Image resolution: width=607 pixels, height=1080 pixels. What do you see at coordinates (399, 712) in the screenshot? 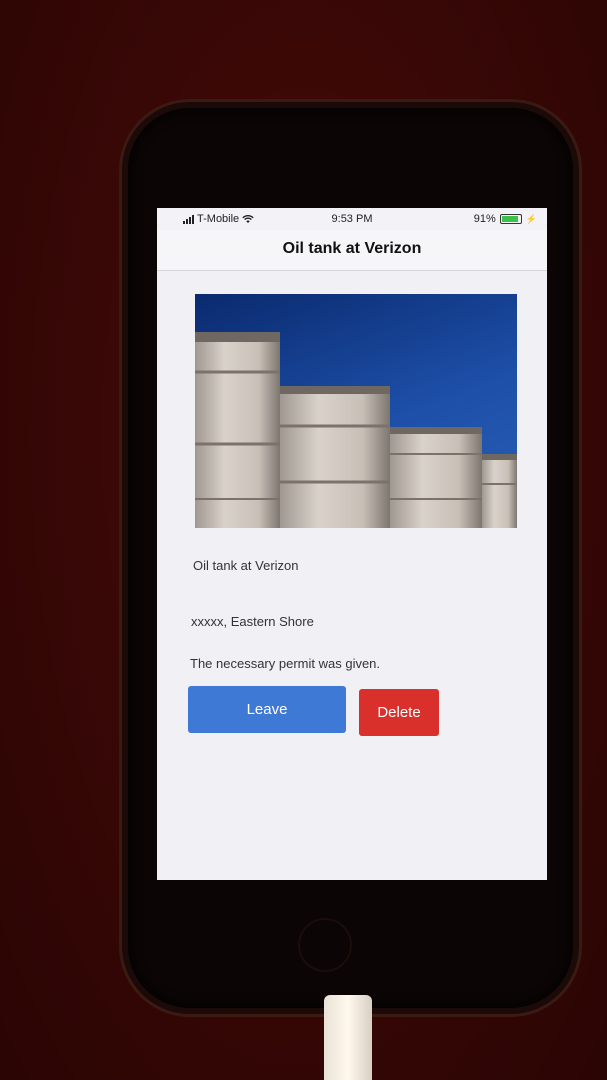
I see `delete-button: Delete` at bounding box center [399, 712].